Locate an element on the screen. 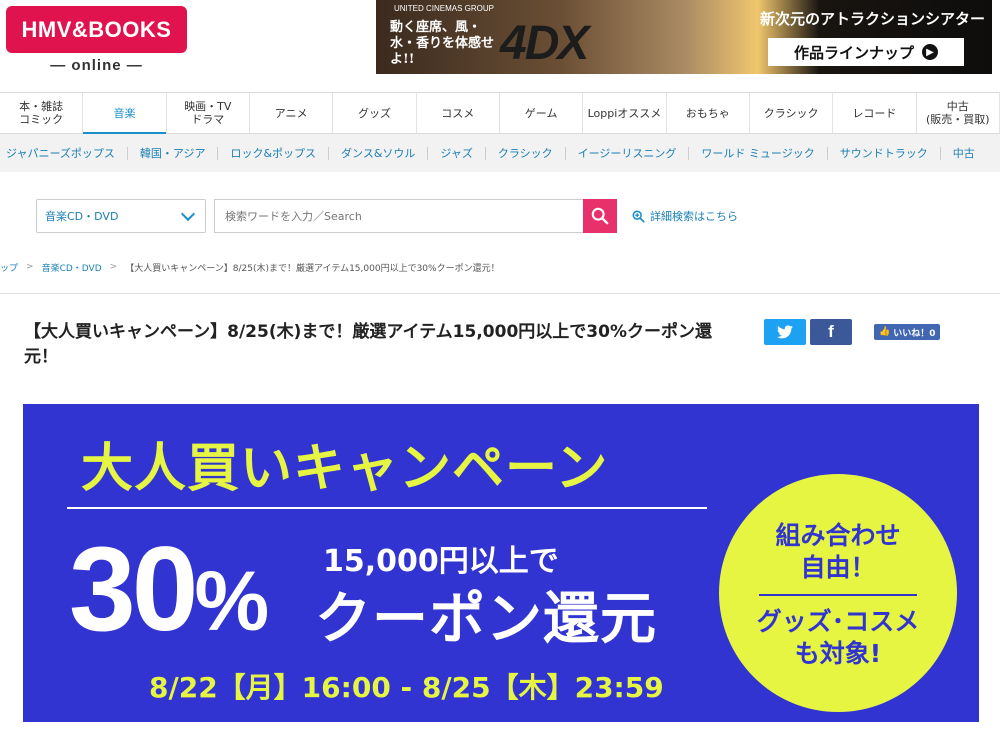 Image resolution: width=1000 pixels, height=729 pixels. banner-circle-bottom: グッズ･コスメ も対象! is located at coordinates (838, 637).